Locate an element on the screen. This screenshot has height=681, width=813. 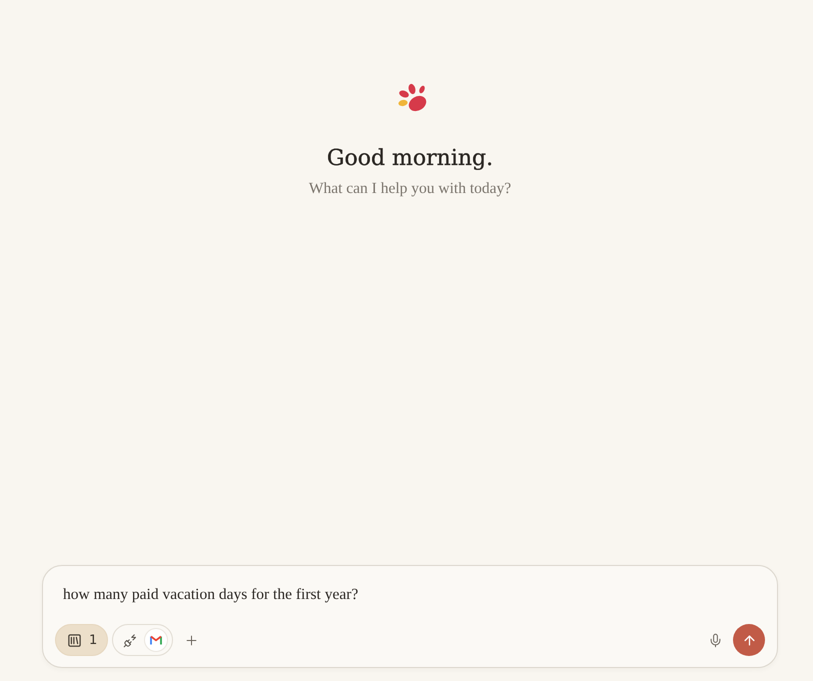
send-button is located at coordinates (749, 640).